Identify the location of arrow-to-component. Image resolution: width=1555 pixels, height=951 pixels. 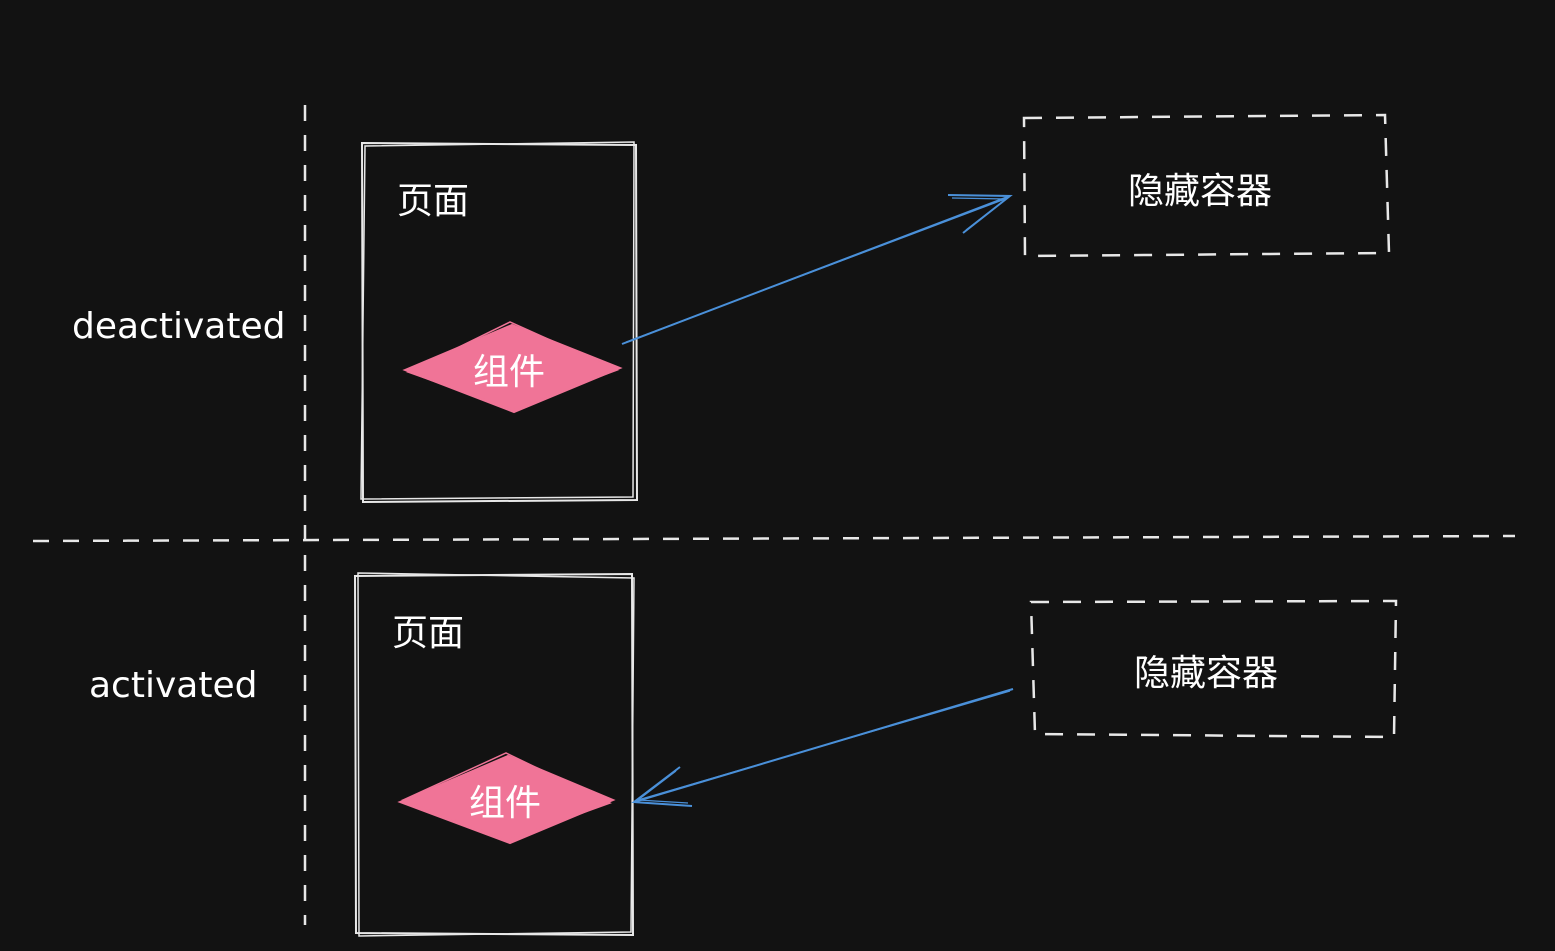
(822, 747).